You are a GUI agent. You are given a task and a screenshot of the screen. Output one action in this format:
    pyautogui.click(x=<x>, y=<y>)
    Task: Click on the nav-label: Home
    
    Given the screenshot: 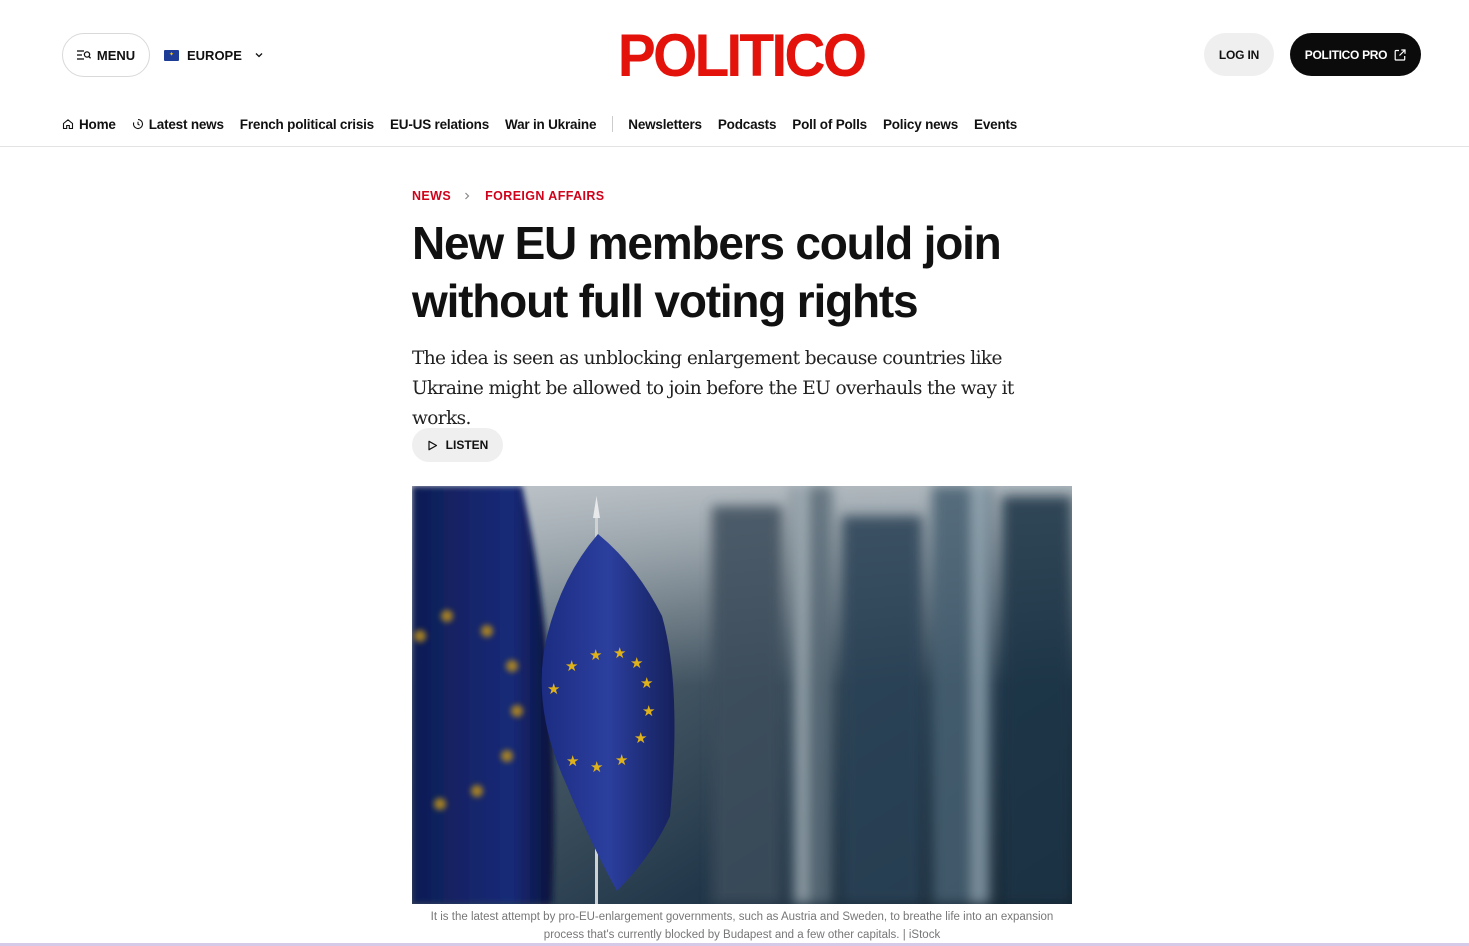 What is the action you would take?
    pyautogui.click(x=97, y=124)
    